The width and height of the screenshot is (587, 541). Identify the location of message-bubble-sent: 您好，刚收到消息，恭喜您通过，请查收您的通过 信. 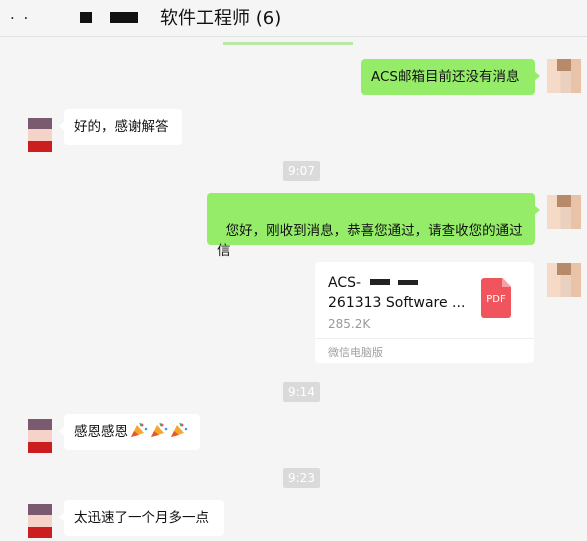
(373, 226).